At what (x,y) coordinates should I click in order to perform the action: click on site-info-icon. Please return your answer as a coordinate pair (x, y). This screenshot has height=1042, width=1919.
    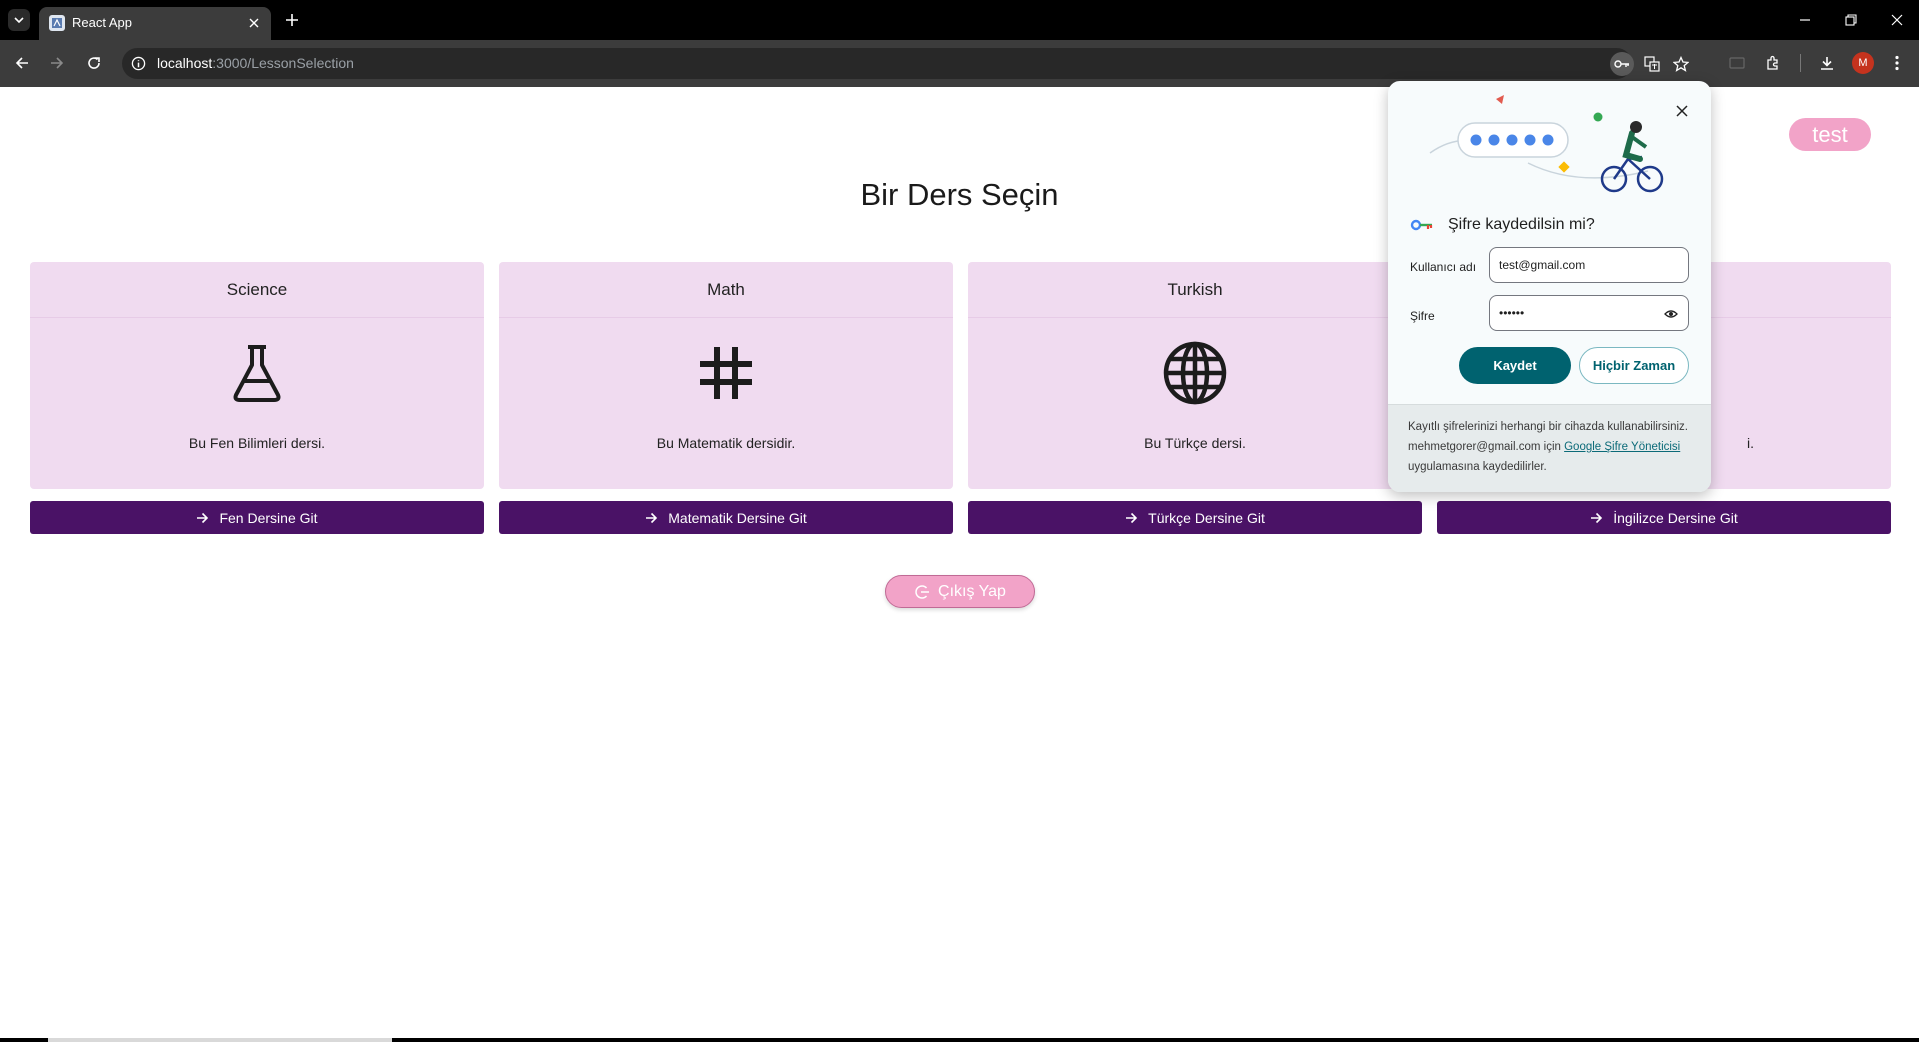
    Looking at the image, I should click on (138, 63).